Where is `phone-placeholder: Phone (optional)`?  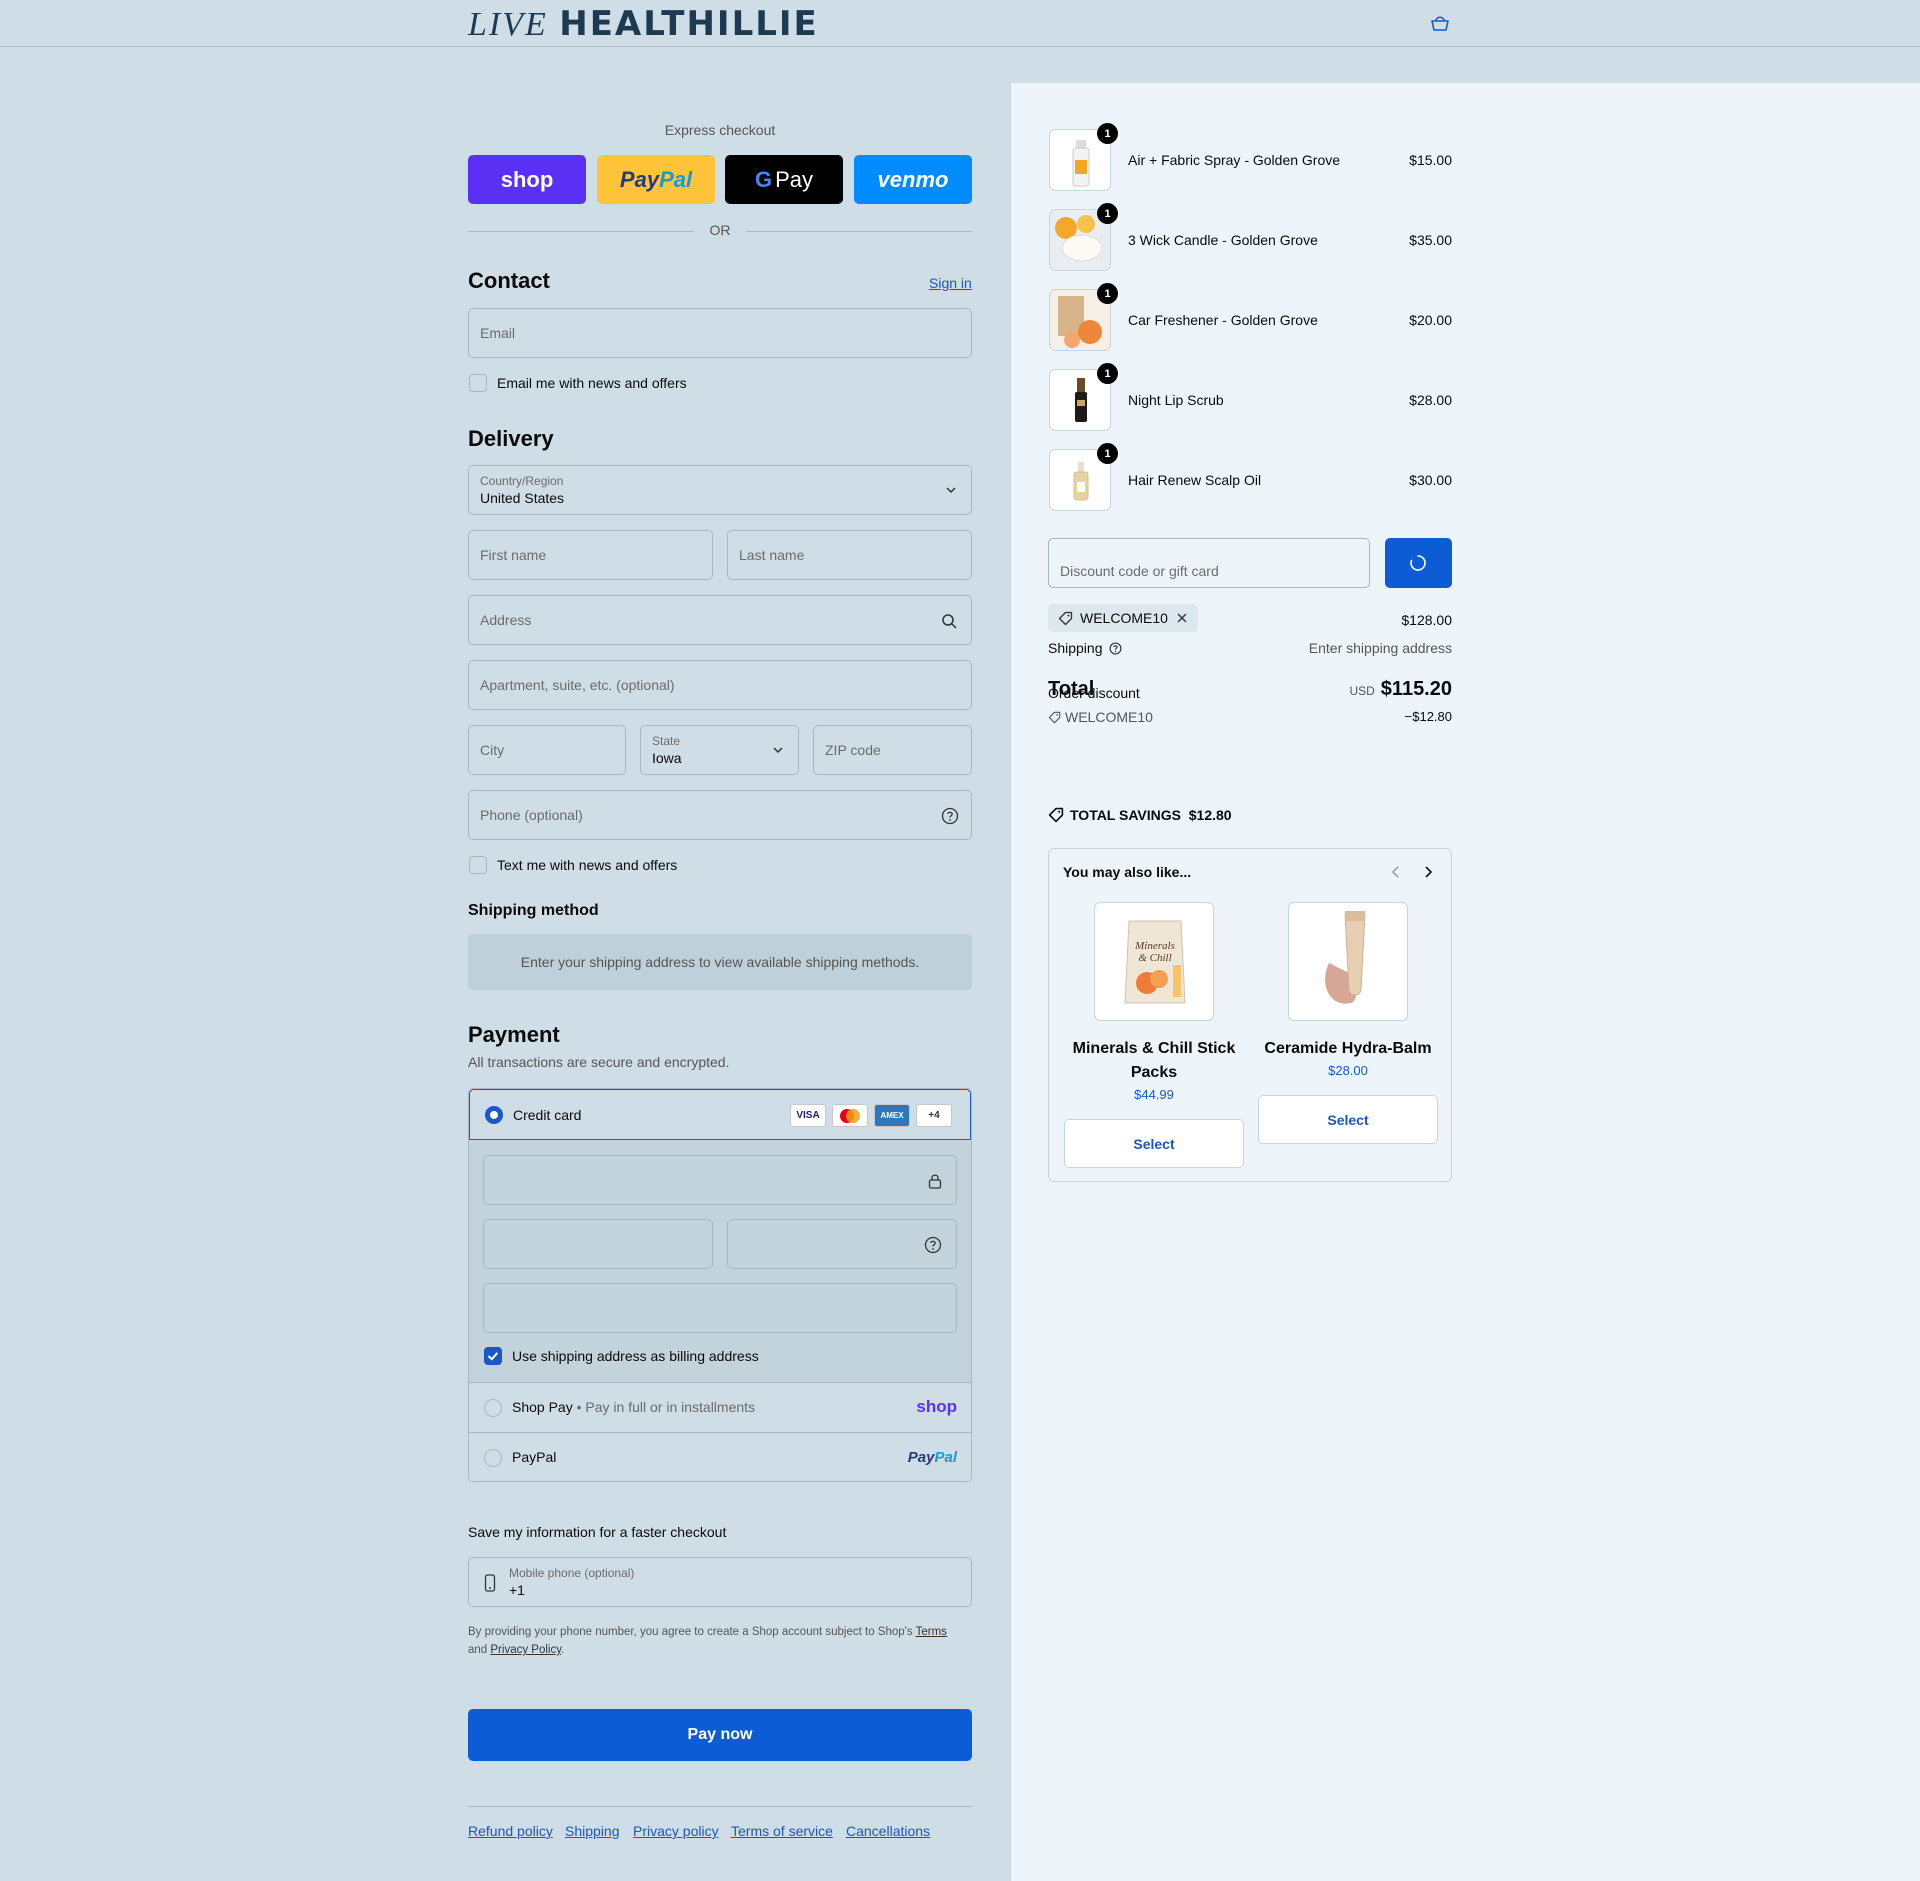 phone-placeholder: Phone (optional) is located at coordinates (531, 815).